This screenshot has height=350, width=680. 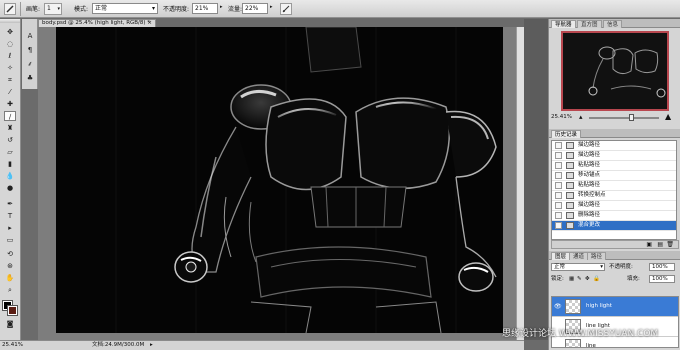 I want to click on tab-history: 历史记录, so click(x=566, y=134).